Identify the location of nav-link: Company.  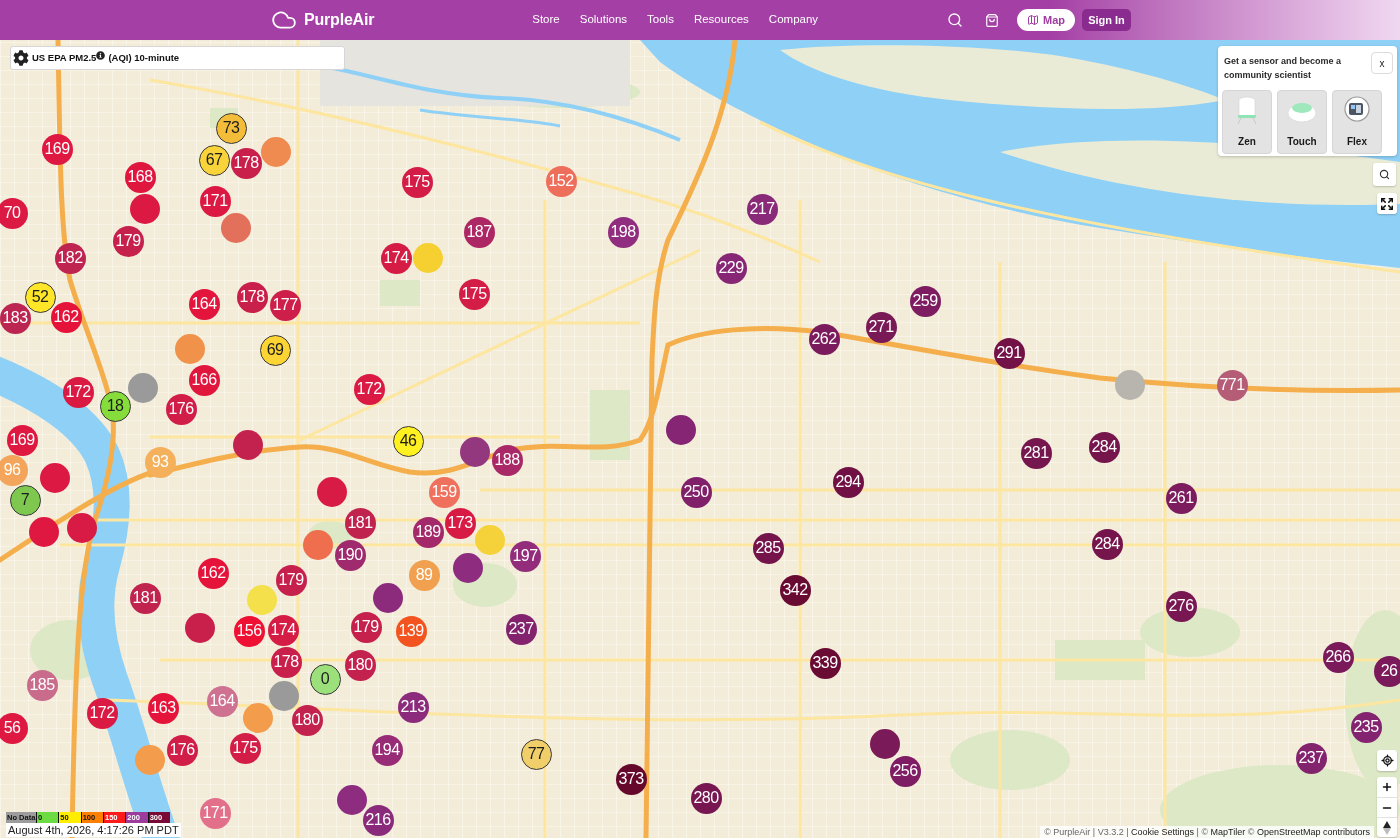
(793, 20).